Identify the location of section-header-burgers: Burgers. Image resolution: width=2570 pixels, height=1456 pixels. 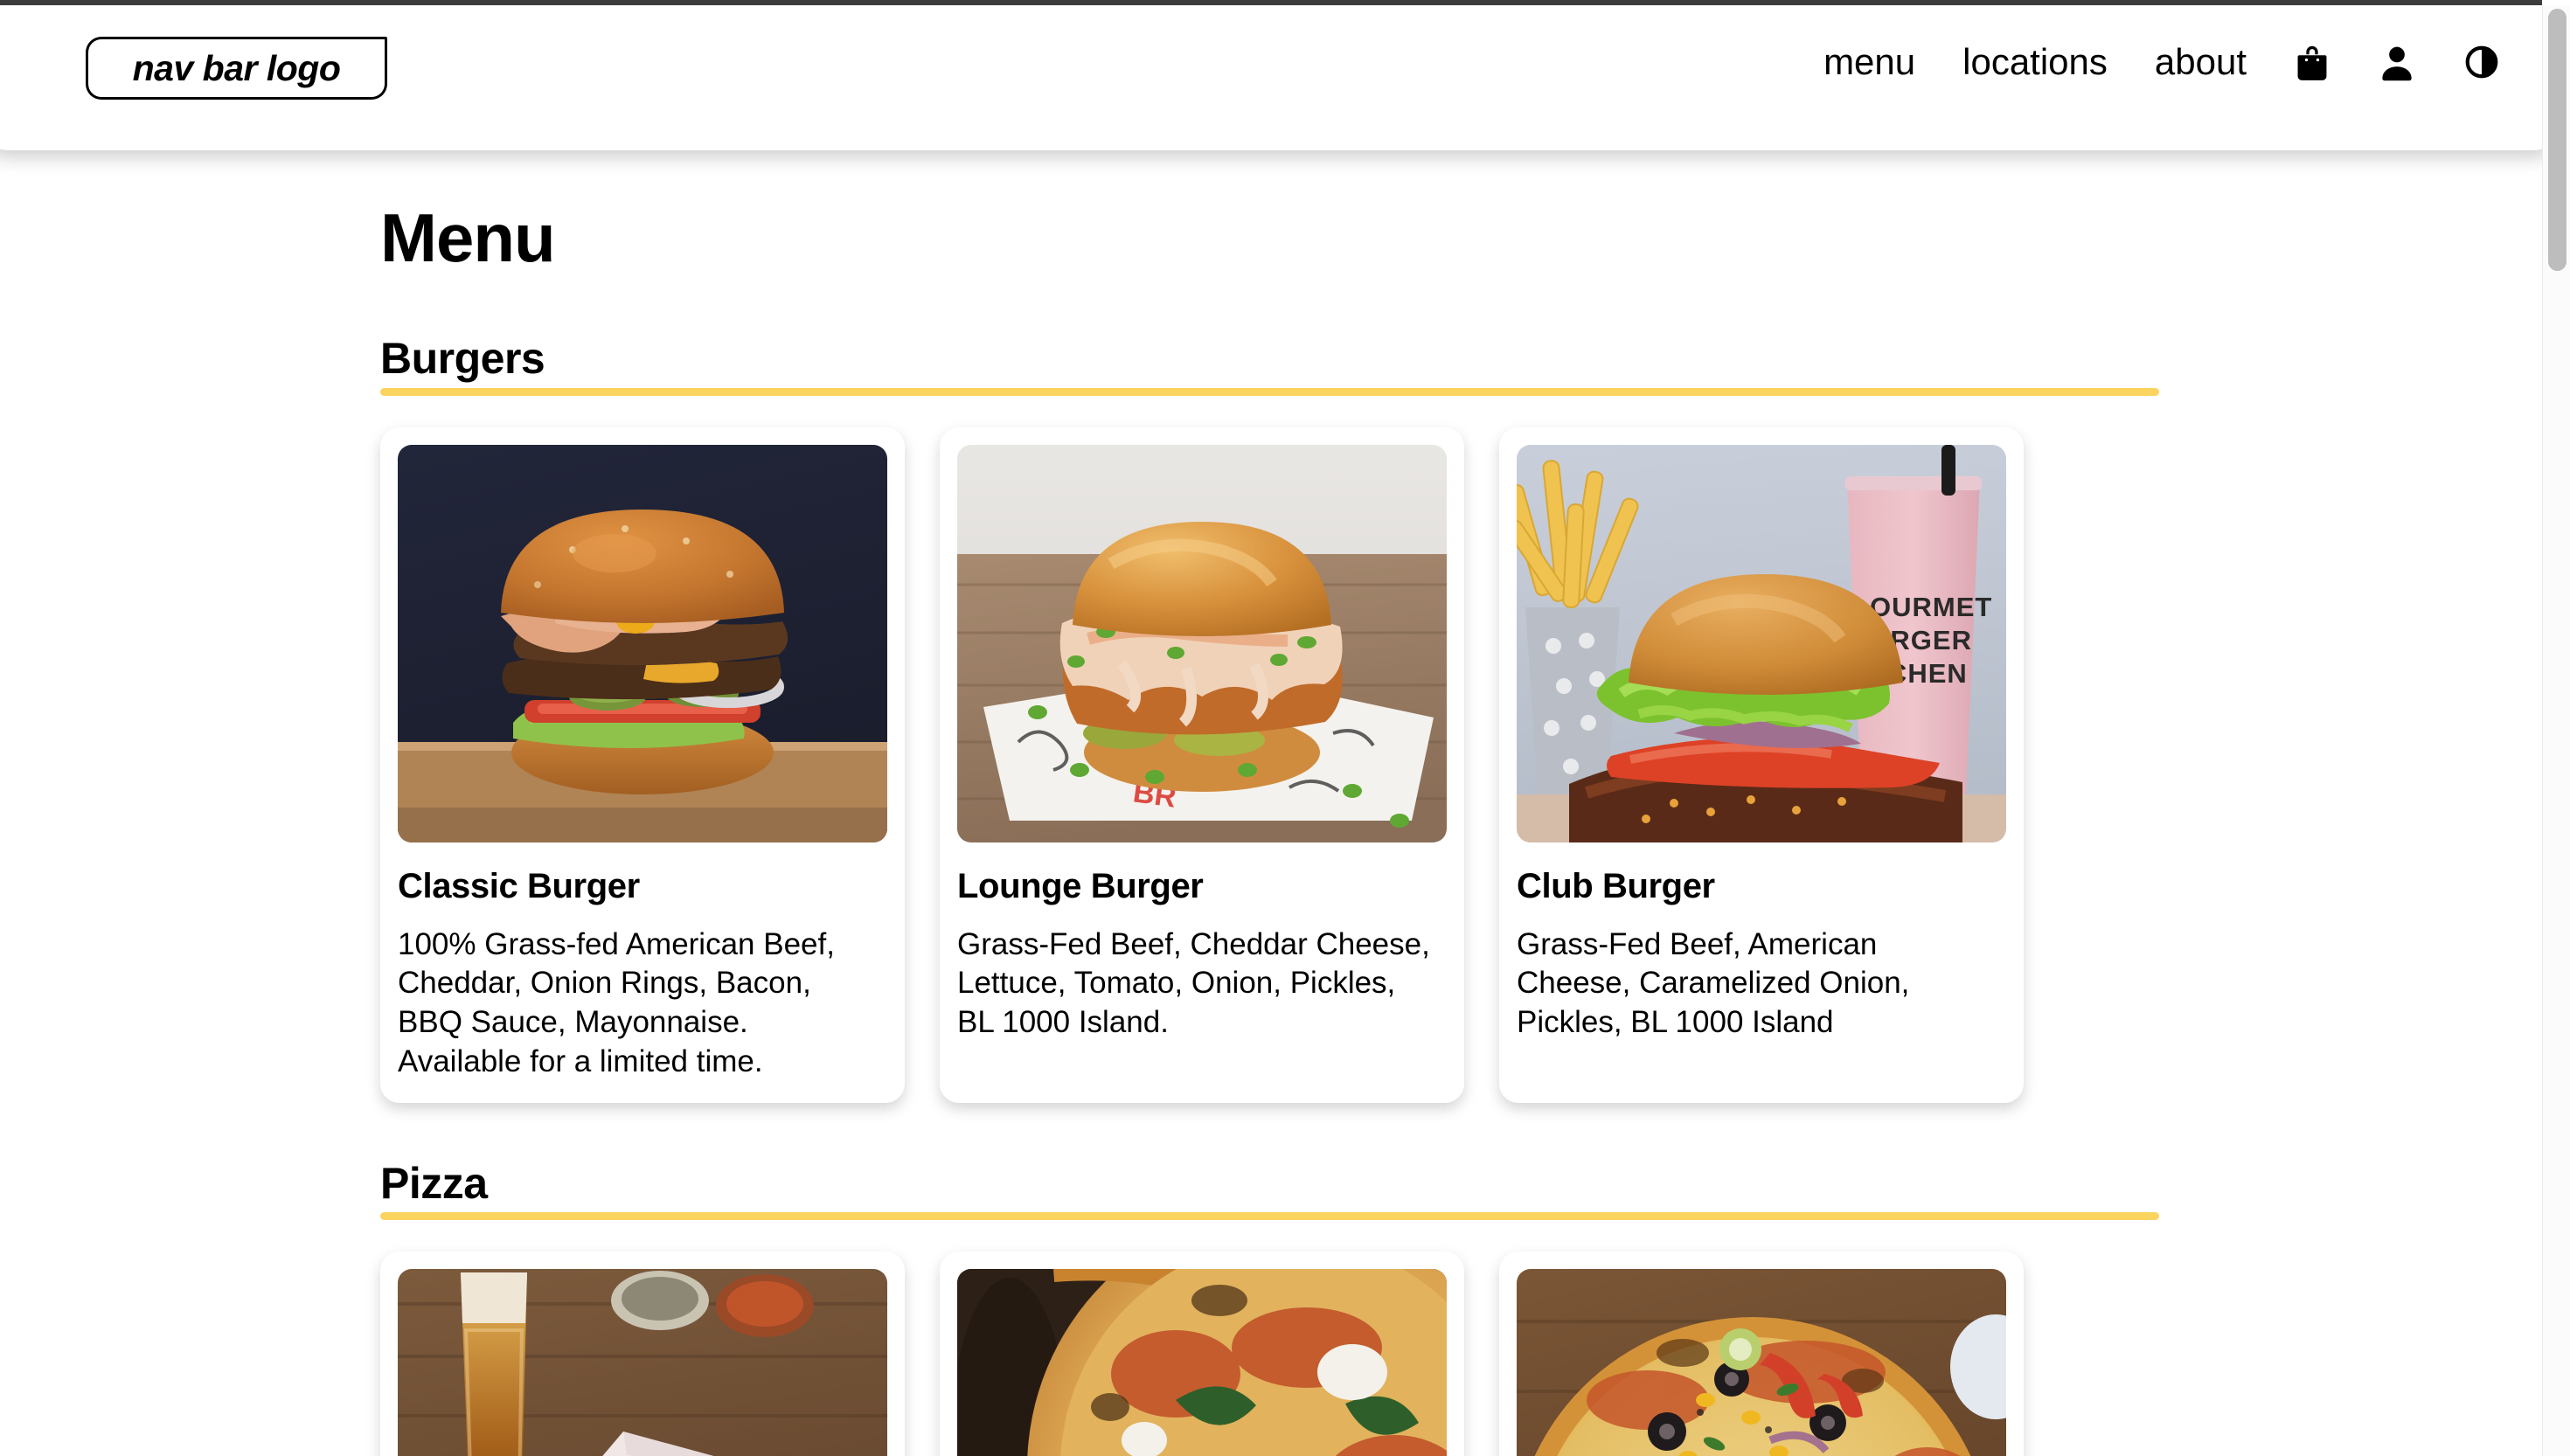
(1269, 366).